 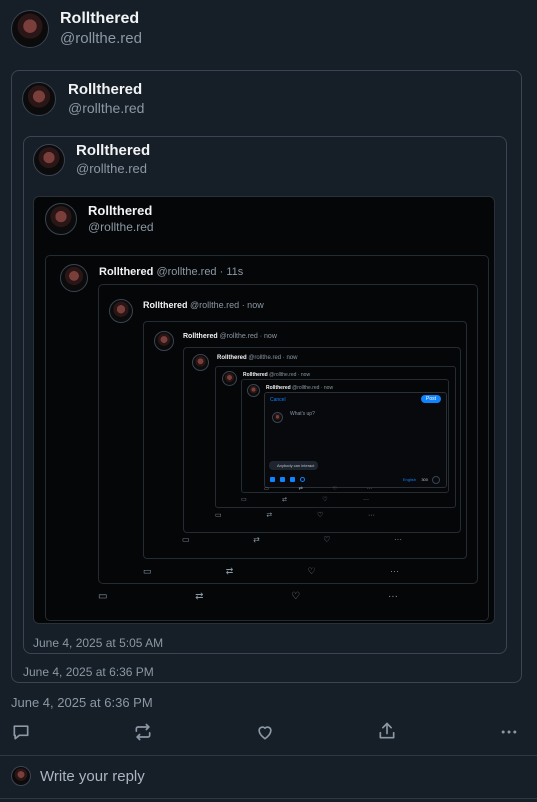 What do you see at coordinates (278, 400) in the screenshot?
I see `cancel-button: Cancel` at bounding box center [278, 400].